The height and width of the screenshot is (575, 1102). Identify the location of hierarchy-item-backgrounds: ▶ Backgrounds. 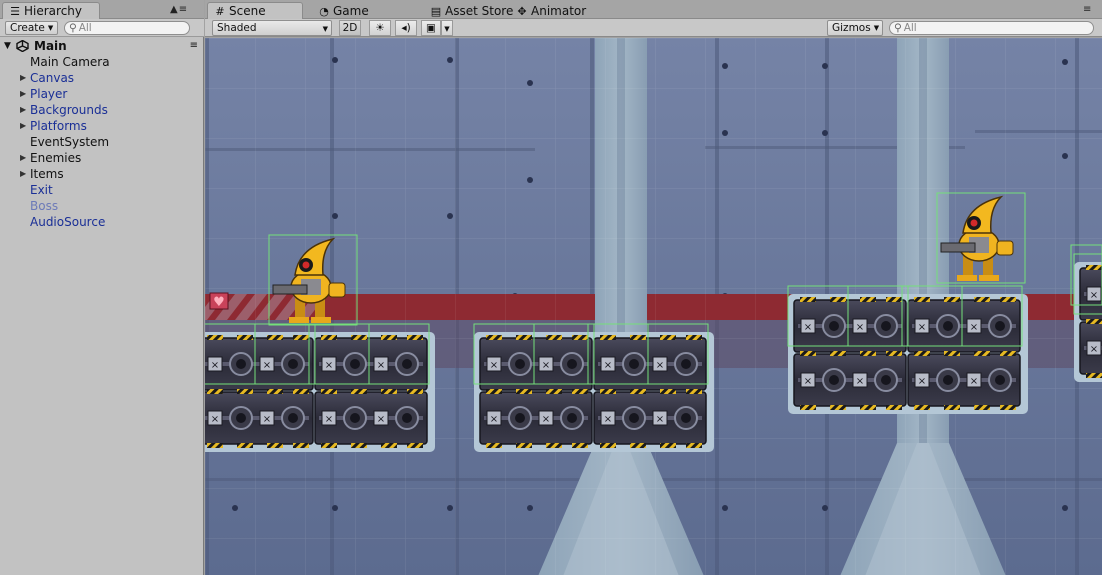
(102, 110).